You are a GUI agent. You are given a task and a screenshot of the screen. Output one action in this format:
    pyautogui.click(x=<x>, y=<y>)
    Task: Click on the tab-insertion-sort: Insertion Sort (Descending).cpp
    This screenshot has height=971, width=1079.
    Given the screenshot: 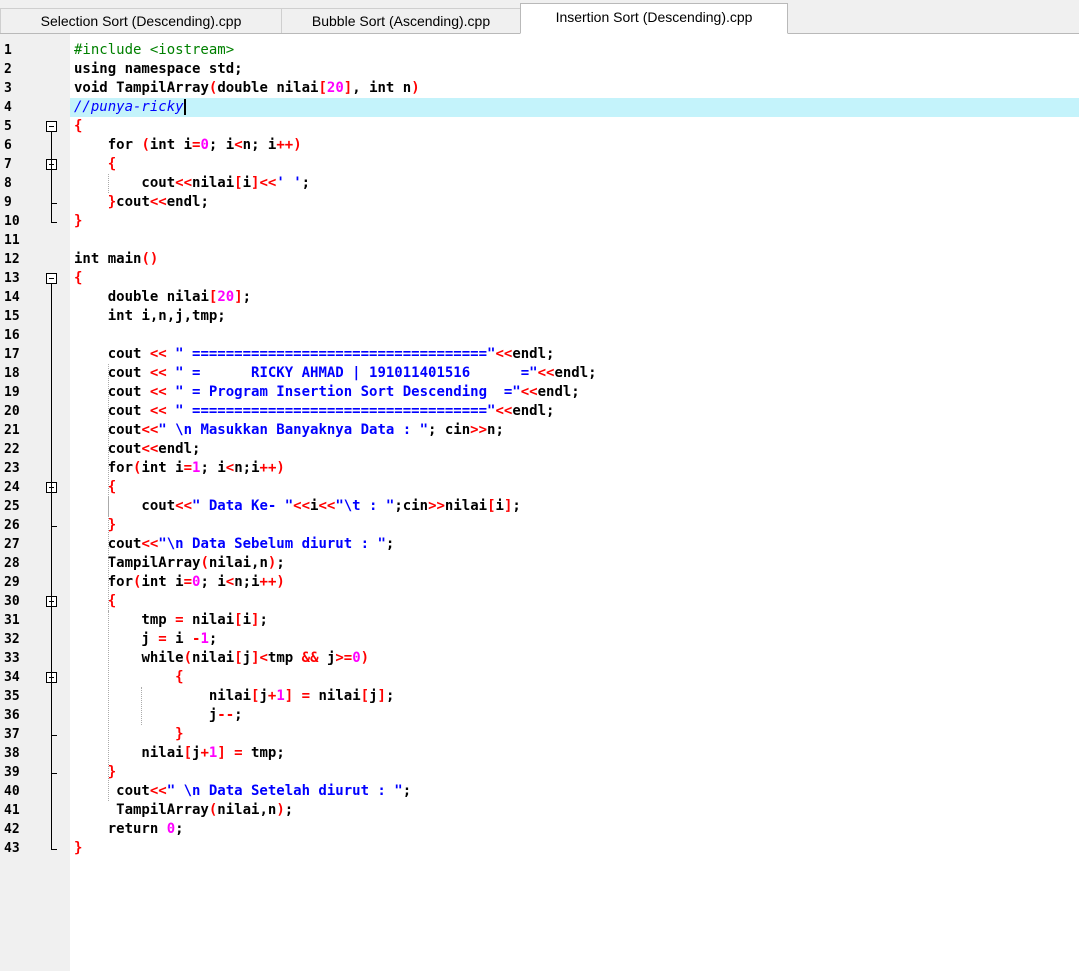 What is the action you would take?
    pyautogui.click(x=654, y=18)
    